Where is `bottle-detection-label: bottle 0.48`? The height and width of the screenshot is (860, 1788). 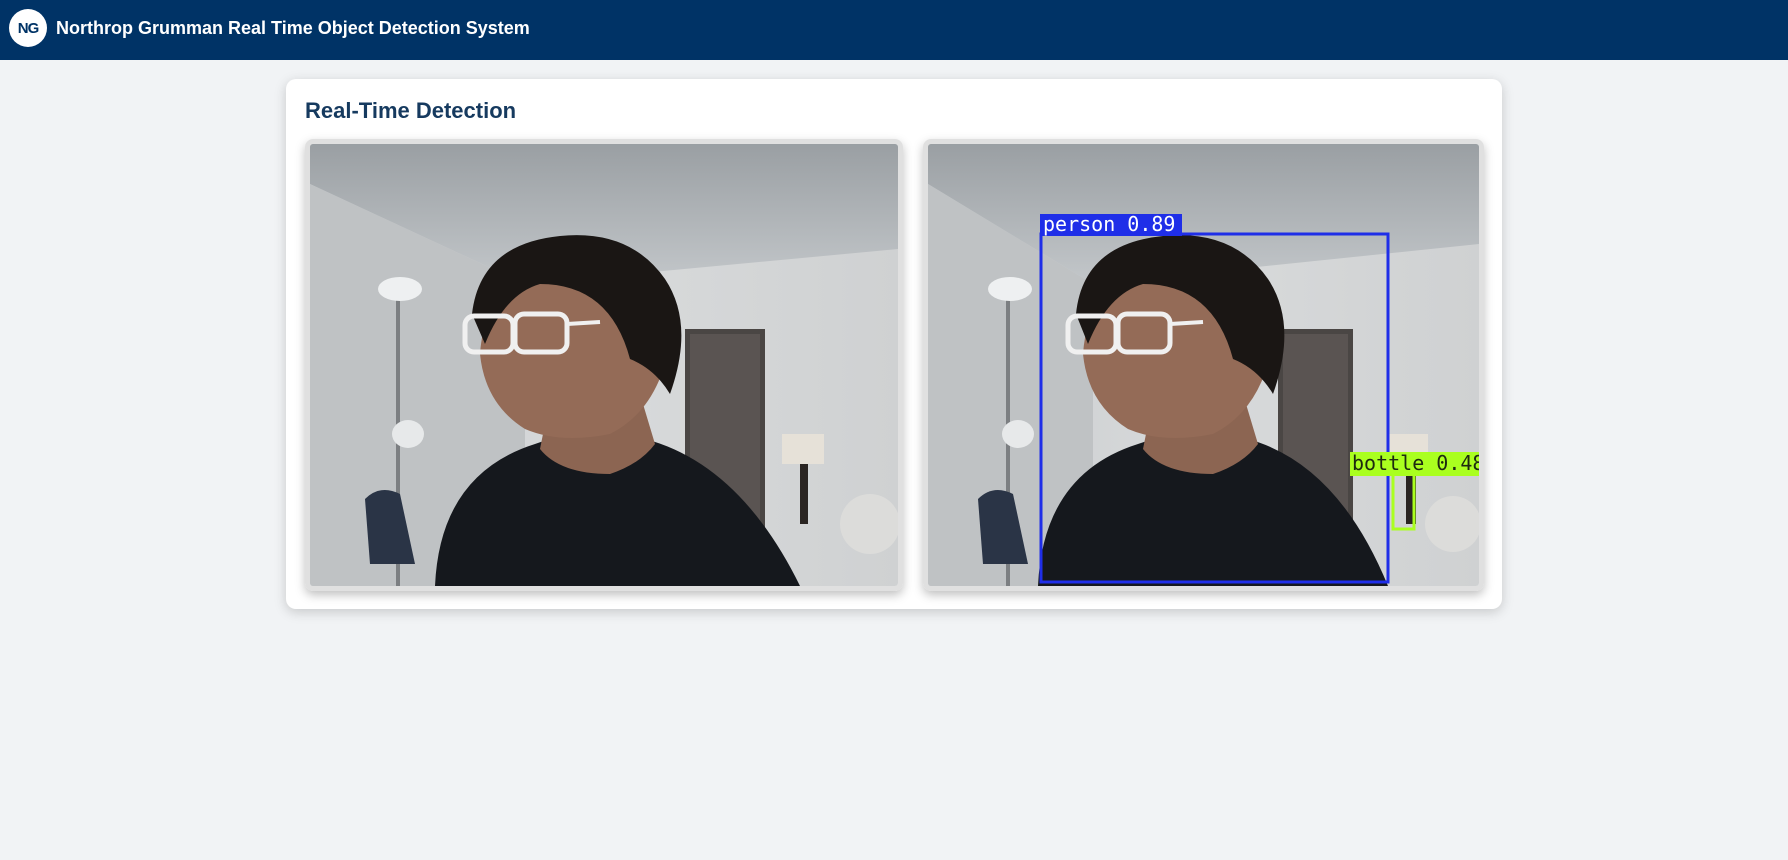
bottle-detection-label: bottle 0.48 is located at coordinates (1415, 463).